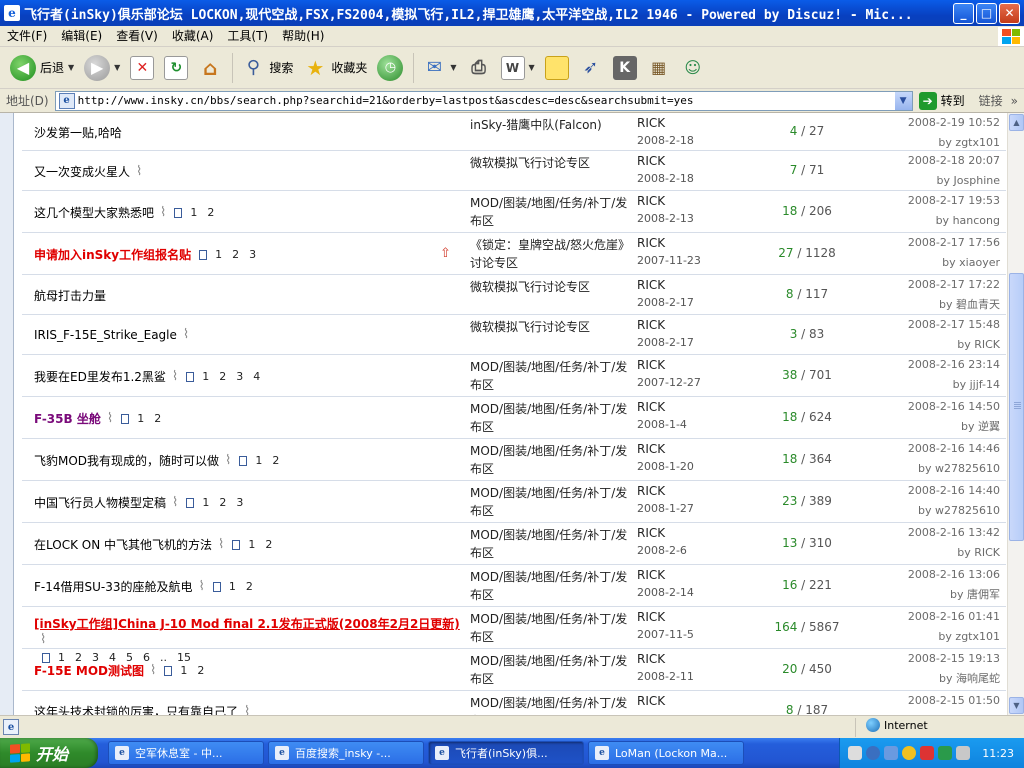 The height and width of the screenshot is (768, 1024). Describe the element at coordinates (49, 753) in the screenshot. I see `start-button: 开始` at that location.